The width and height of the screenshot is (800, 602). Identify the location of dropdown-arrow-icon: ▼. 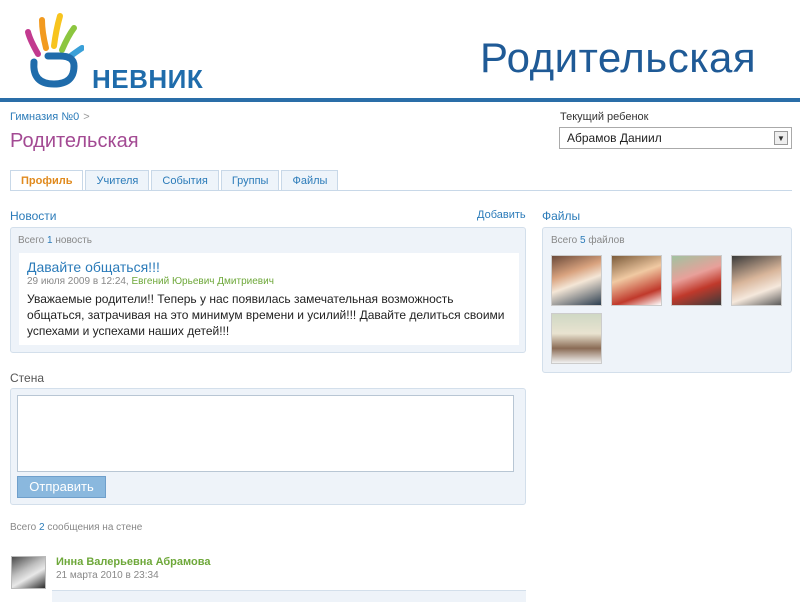
(781, 138).